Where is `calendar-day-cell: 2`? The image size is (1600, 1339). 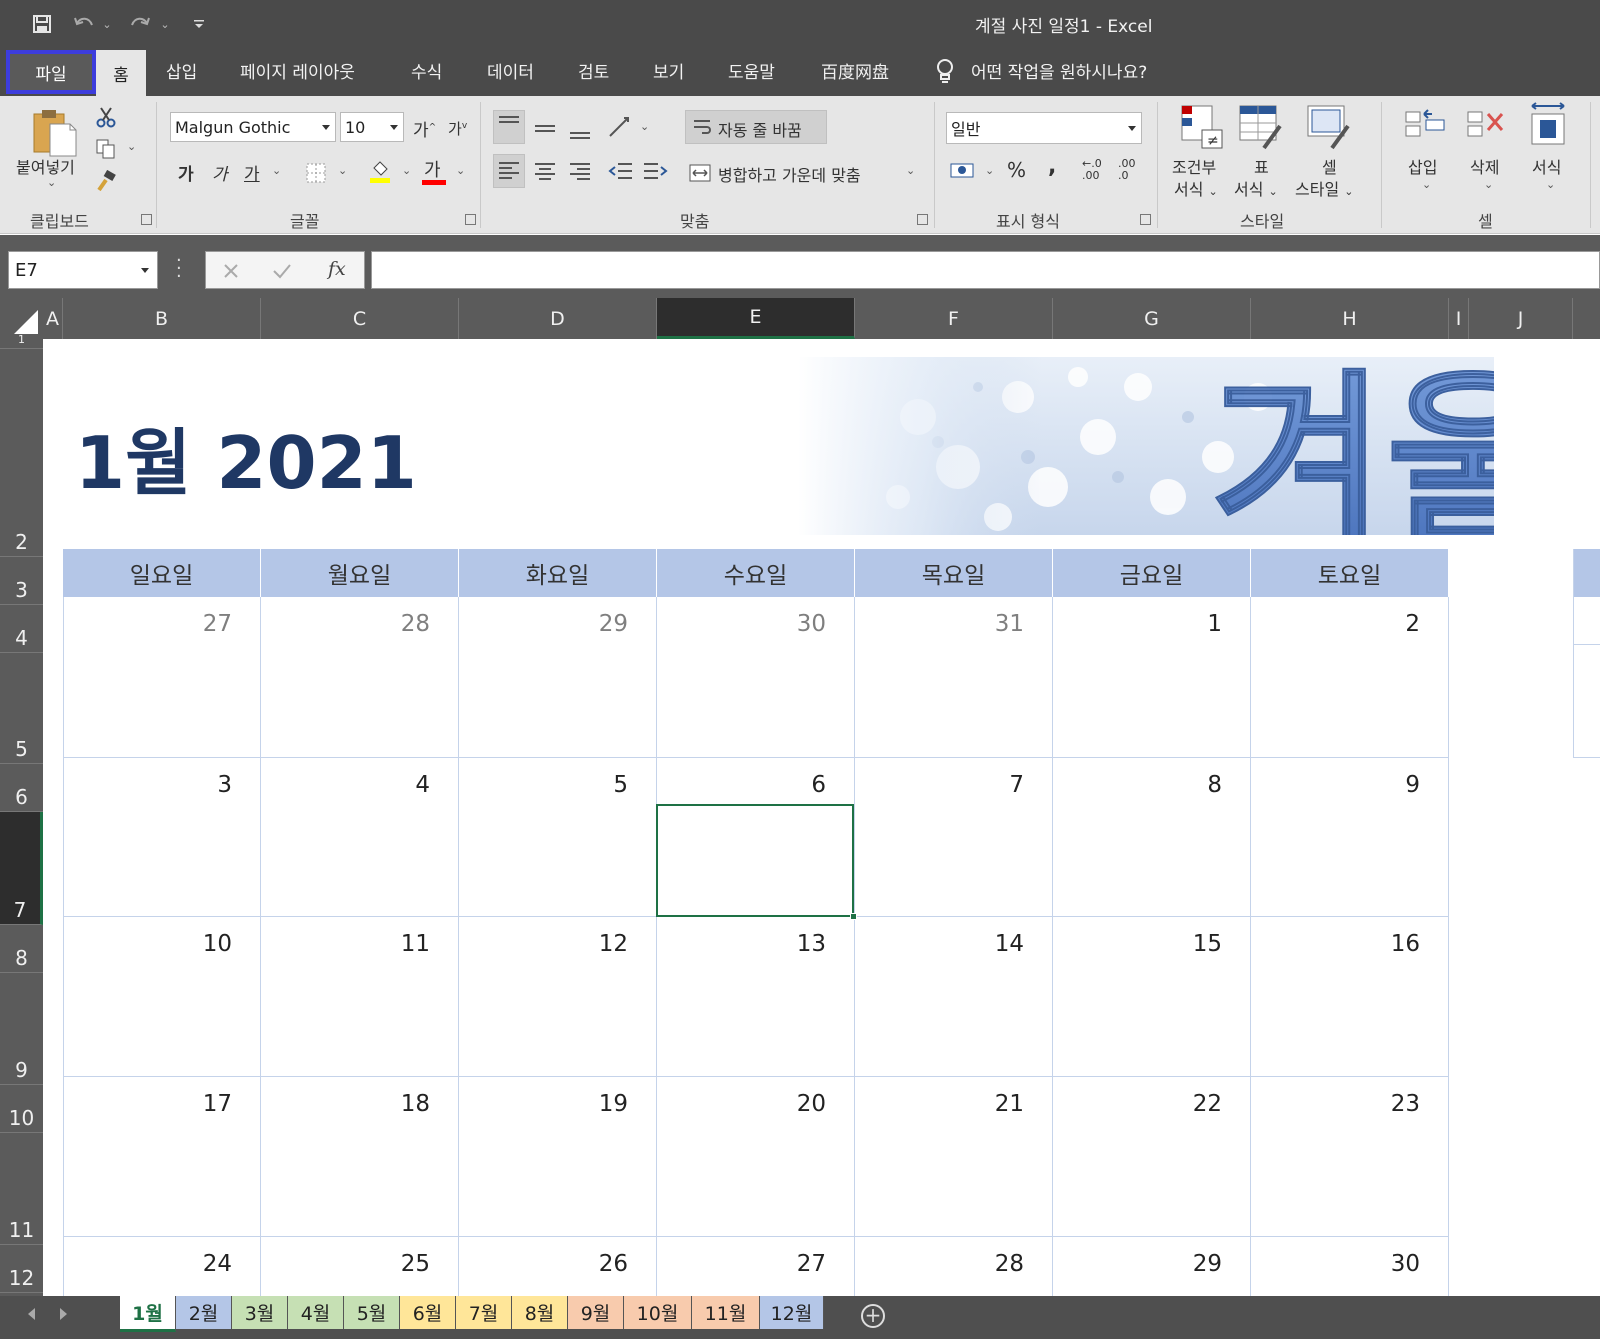
calendar-day-cell: 2 is located at coordinates (1350, 677).